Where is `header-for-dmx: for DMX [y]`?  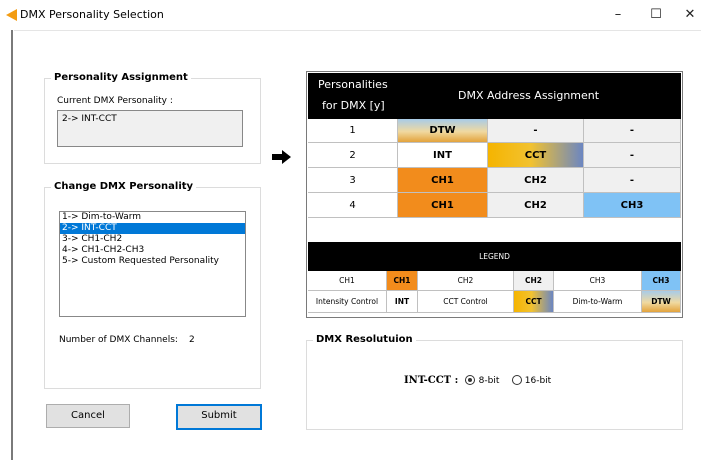 header-for-dmx: for DMX [y] is located at coordinates (353, 105).